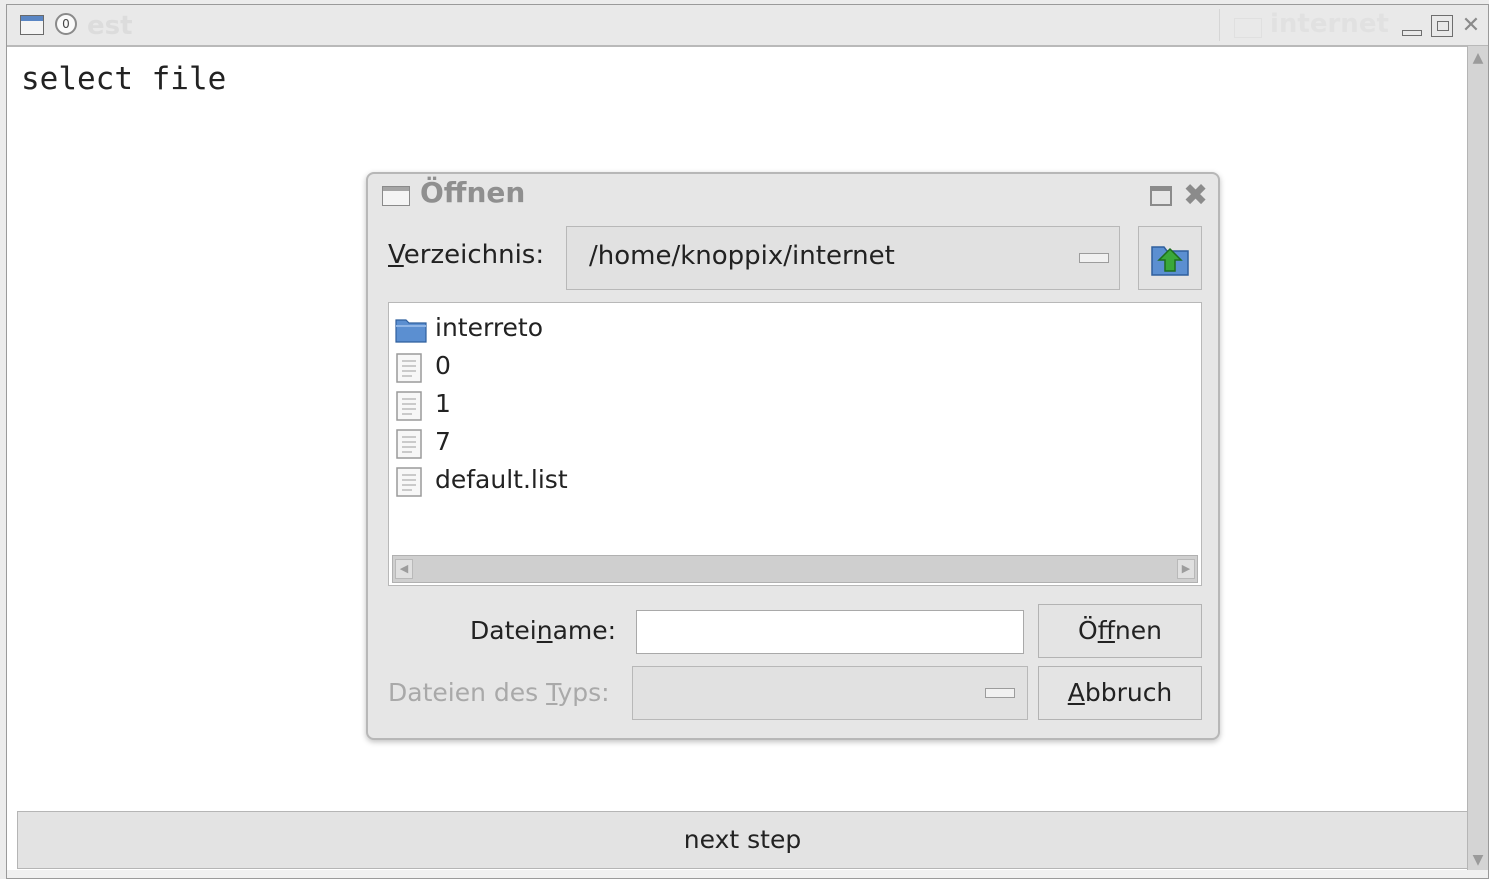 This screenshot has height=879, width=1489. Describe the element at coordinates (742, 256) in the screenshot. I see `directory-value: /home/knoppix/internet` at that location.